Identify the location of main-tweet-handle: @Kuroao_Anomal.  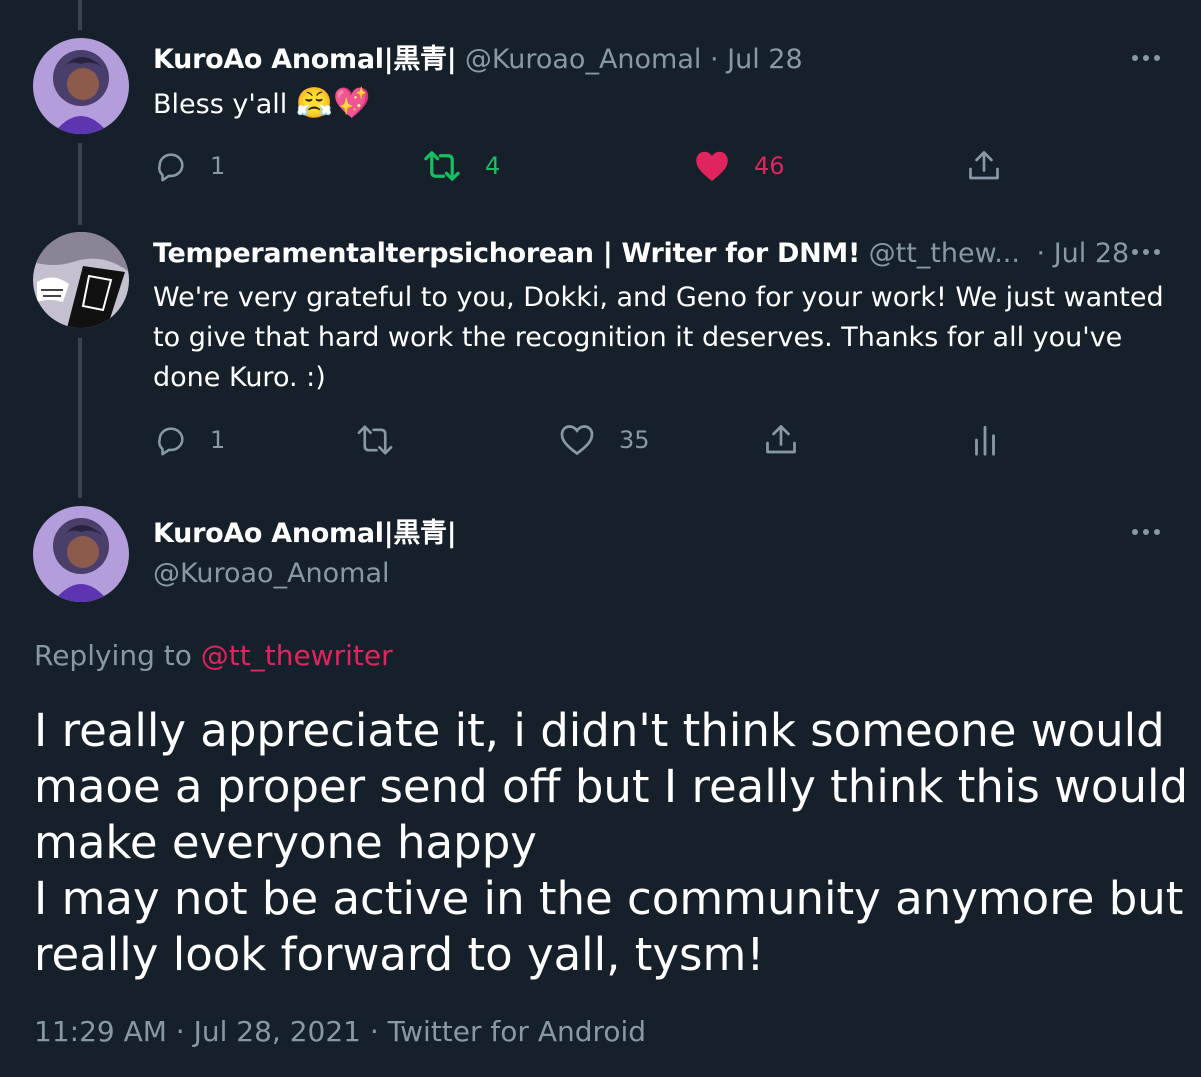
(271, 574).